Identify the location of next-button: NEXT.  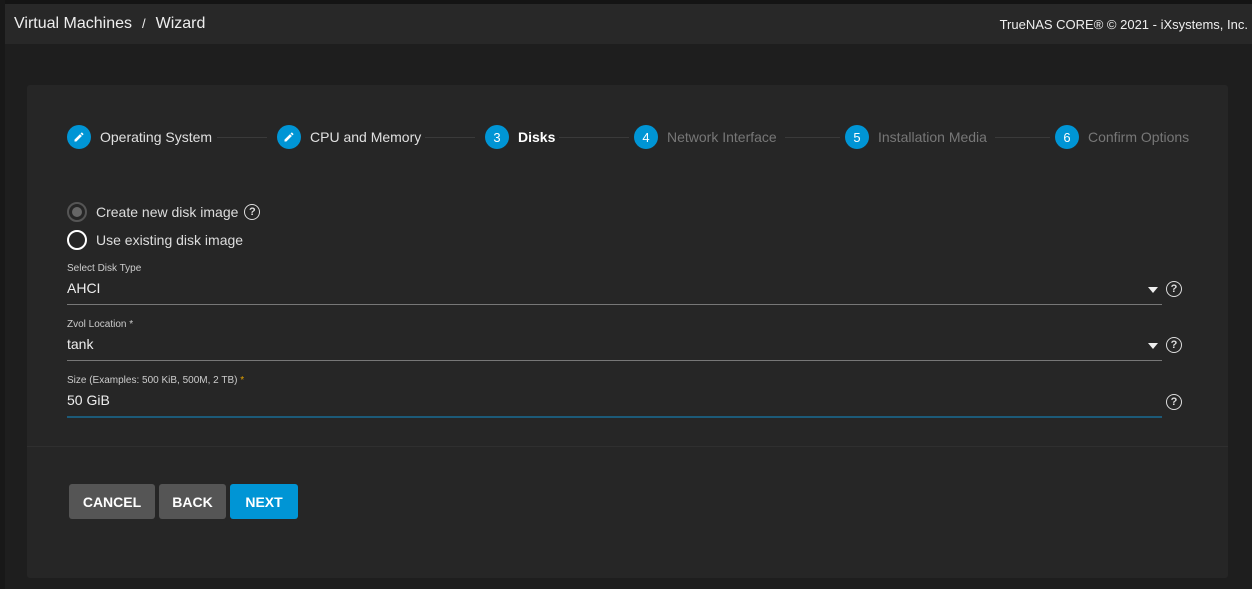
(264, 501).